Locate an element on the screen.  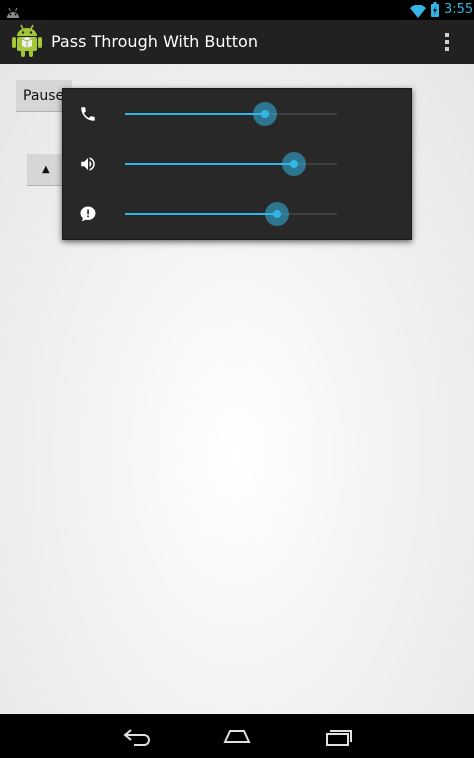
app-title: Pass Through With Button is located at coordinates (154, 41).